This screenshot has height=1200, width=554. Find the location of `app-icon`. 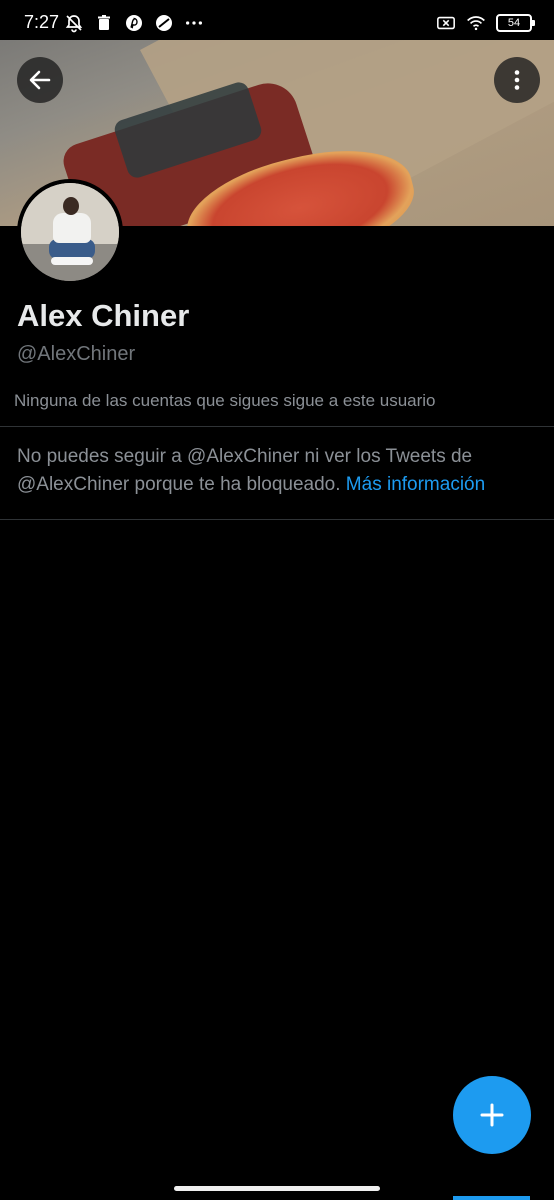

app-icon is located at coordinates (164, 23).